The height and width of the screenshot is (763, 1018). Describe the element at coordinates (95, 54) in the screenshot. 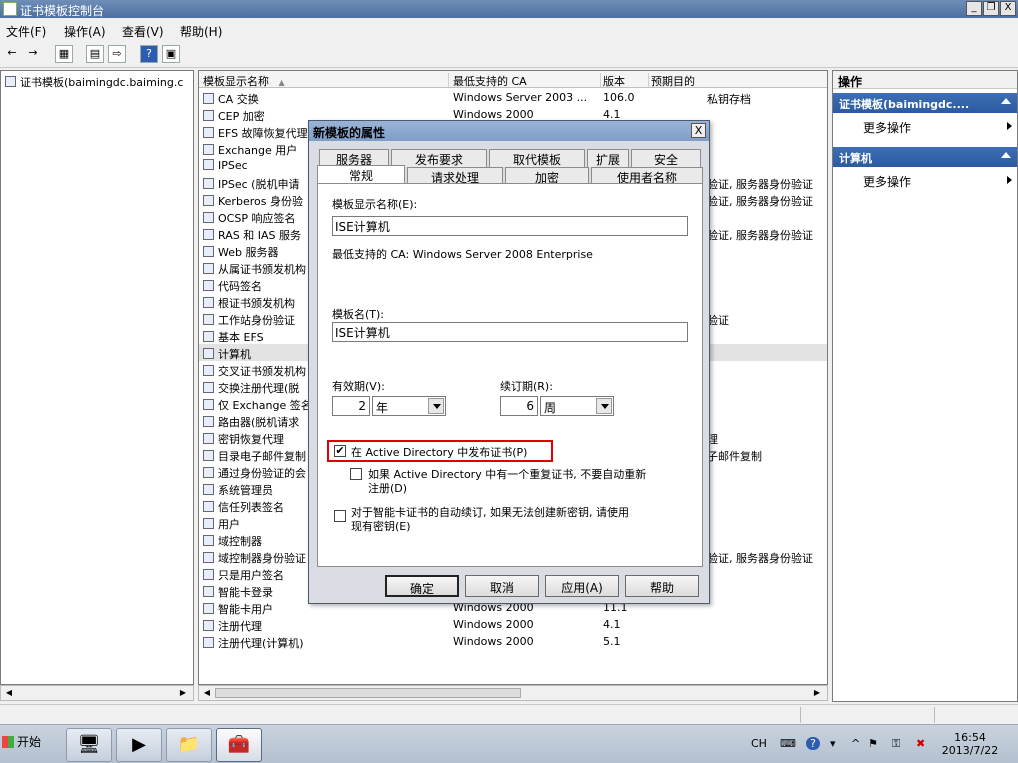

I see `properties-icon: ▤` at that location.